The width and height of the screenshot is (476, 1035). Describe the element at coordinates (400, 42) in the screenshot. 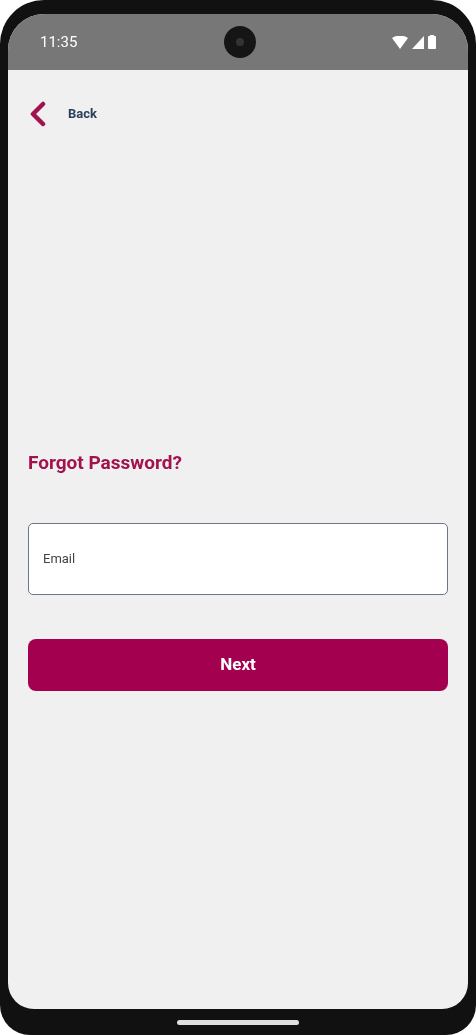

I see `wifi-icon` at that location.